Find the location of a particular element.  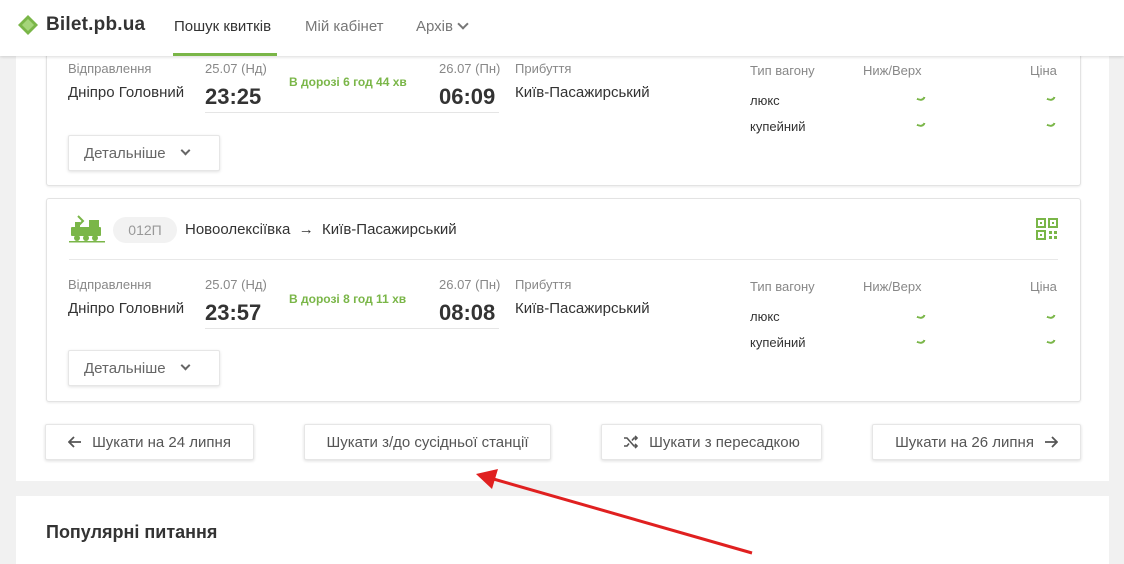

search-prev-day-button: Шукати на 24 липня is located at coordinates (149, 442).